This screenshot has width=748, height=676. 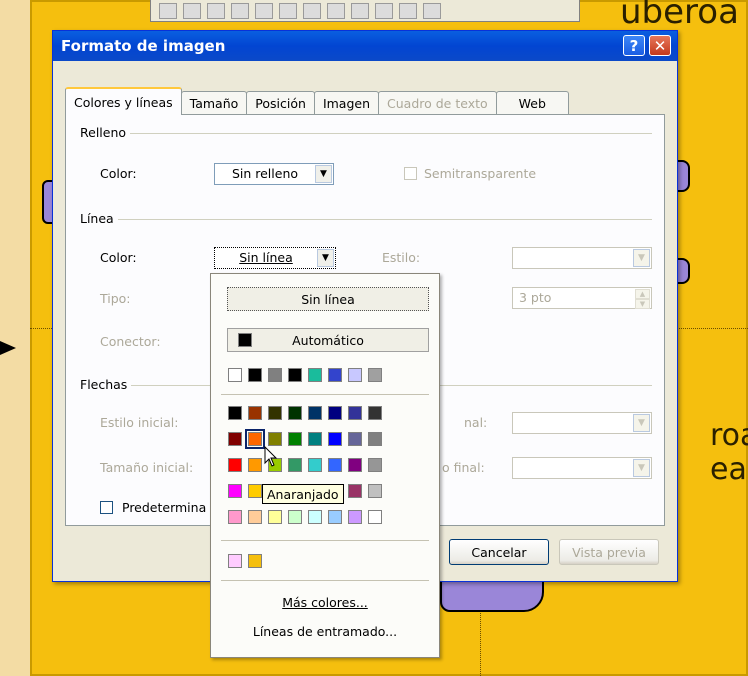 What do you see at coordinates (303, 494) in the screenshot?
I see `color-tooltip: Anaranjado` at bounding box center [303, 494].